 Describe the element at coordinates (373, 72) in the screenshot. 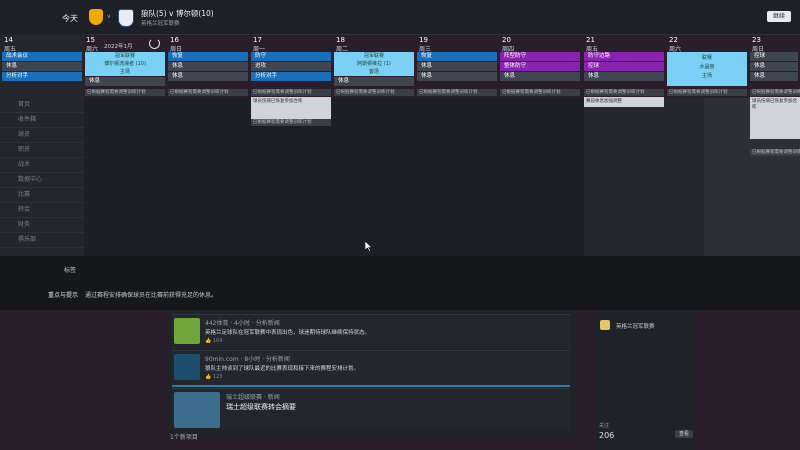

I see `match-card-venue: 客场` at that location.